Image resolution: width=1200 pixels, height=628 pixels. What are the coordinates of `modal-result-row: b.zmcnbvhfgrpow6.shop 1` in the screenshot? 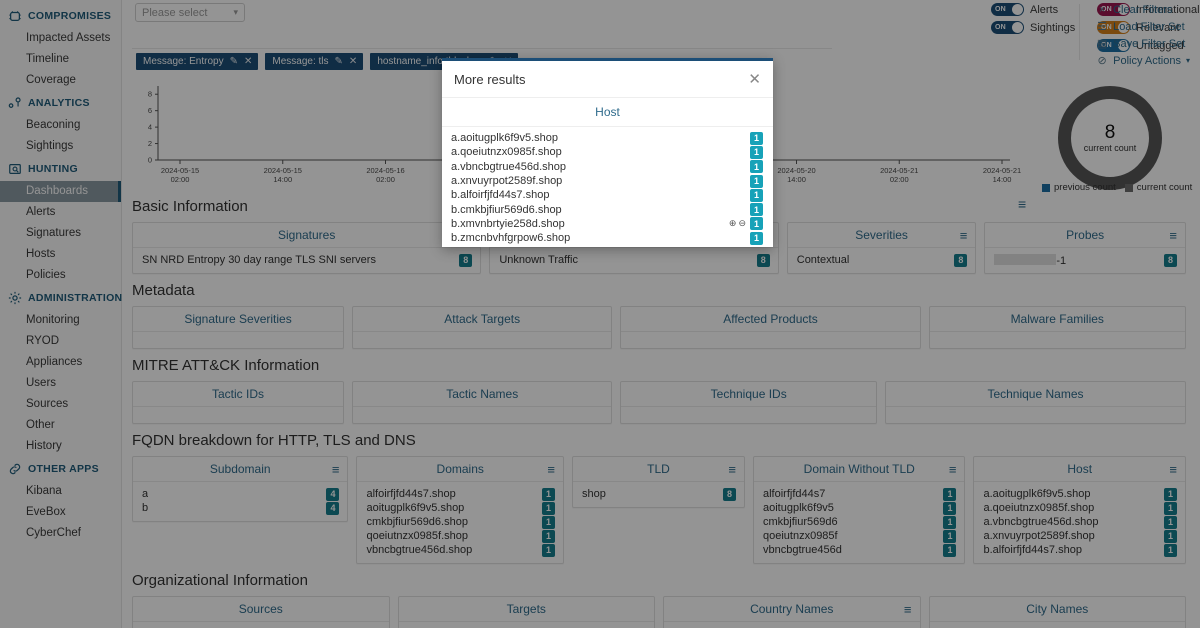 It's located at (607, 238).